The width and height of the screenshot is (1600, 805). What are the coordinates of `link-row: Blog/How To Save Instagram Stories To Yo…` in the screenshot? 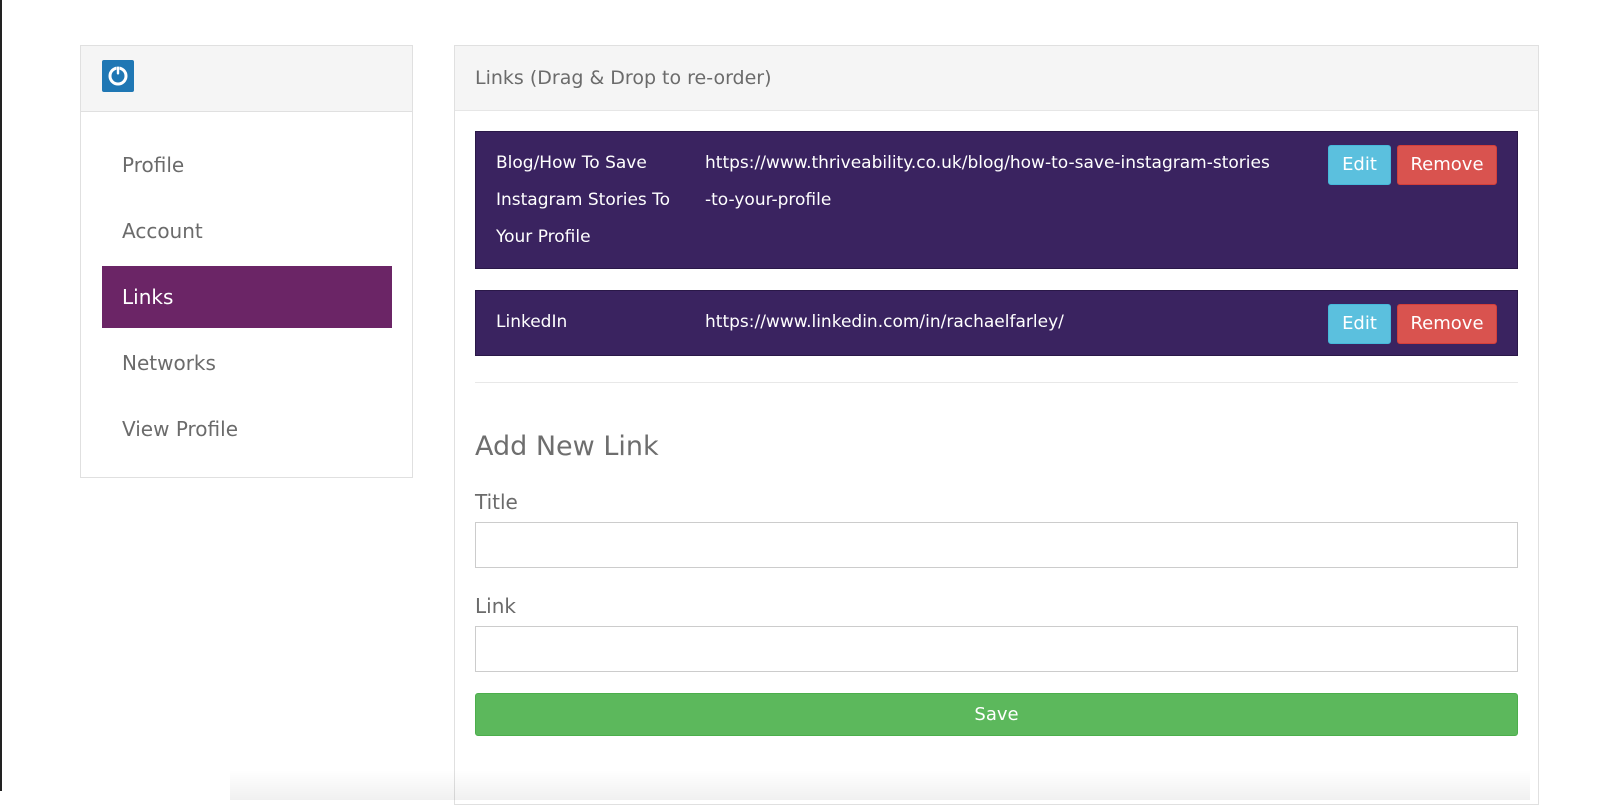 It's located at (996, 200).